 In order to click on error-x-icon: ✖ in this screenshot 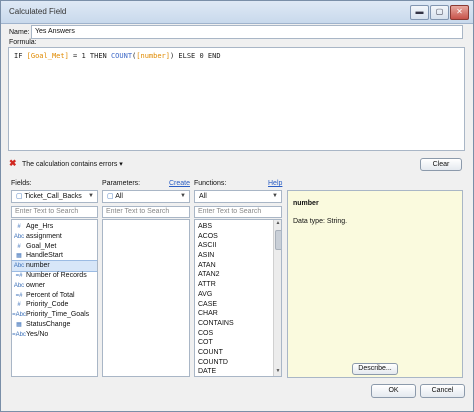, I will do `click(13, 163)`.